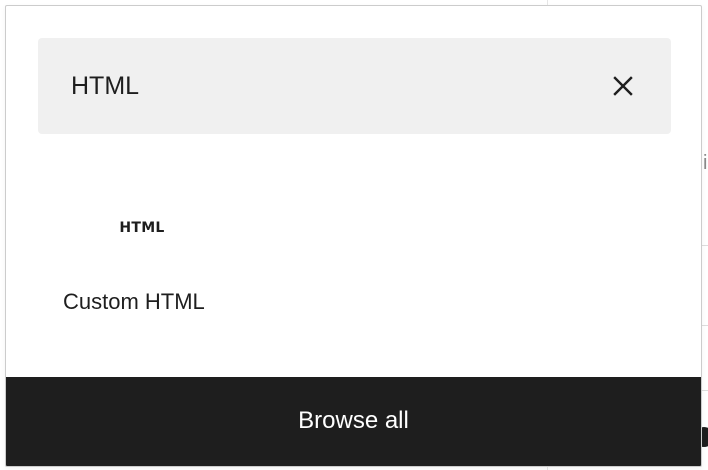 This screenshot has height=470, width=708. Describe the element at coordinates (134, 301) in the screenshot. I see `block-result-label: Custom HTML` at that location.